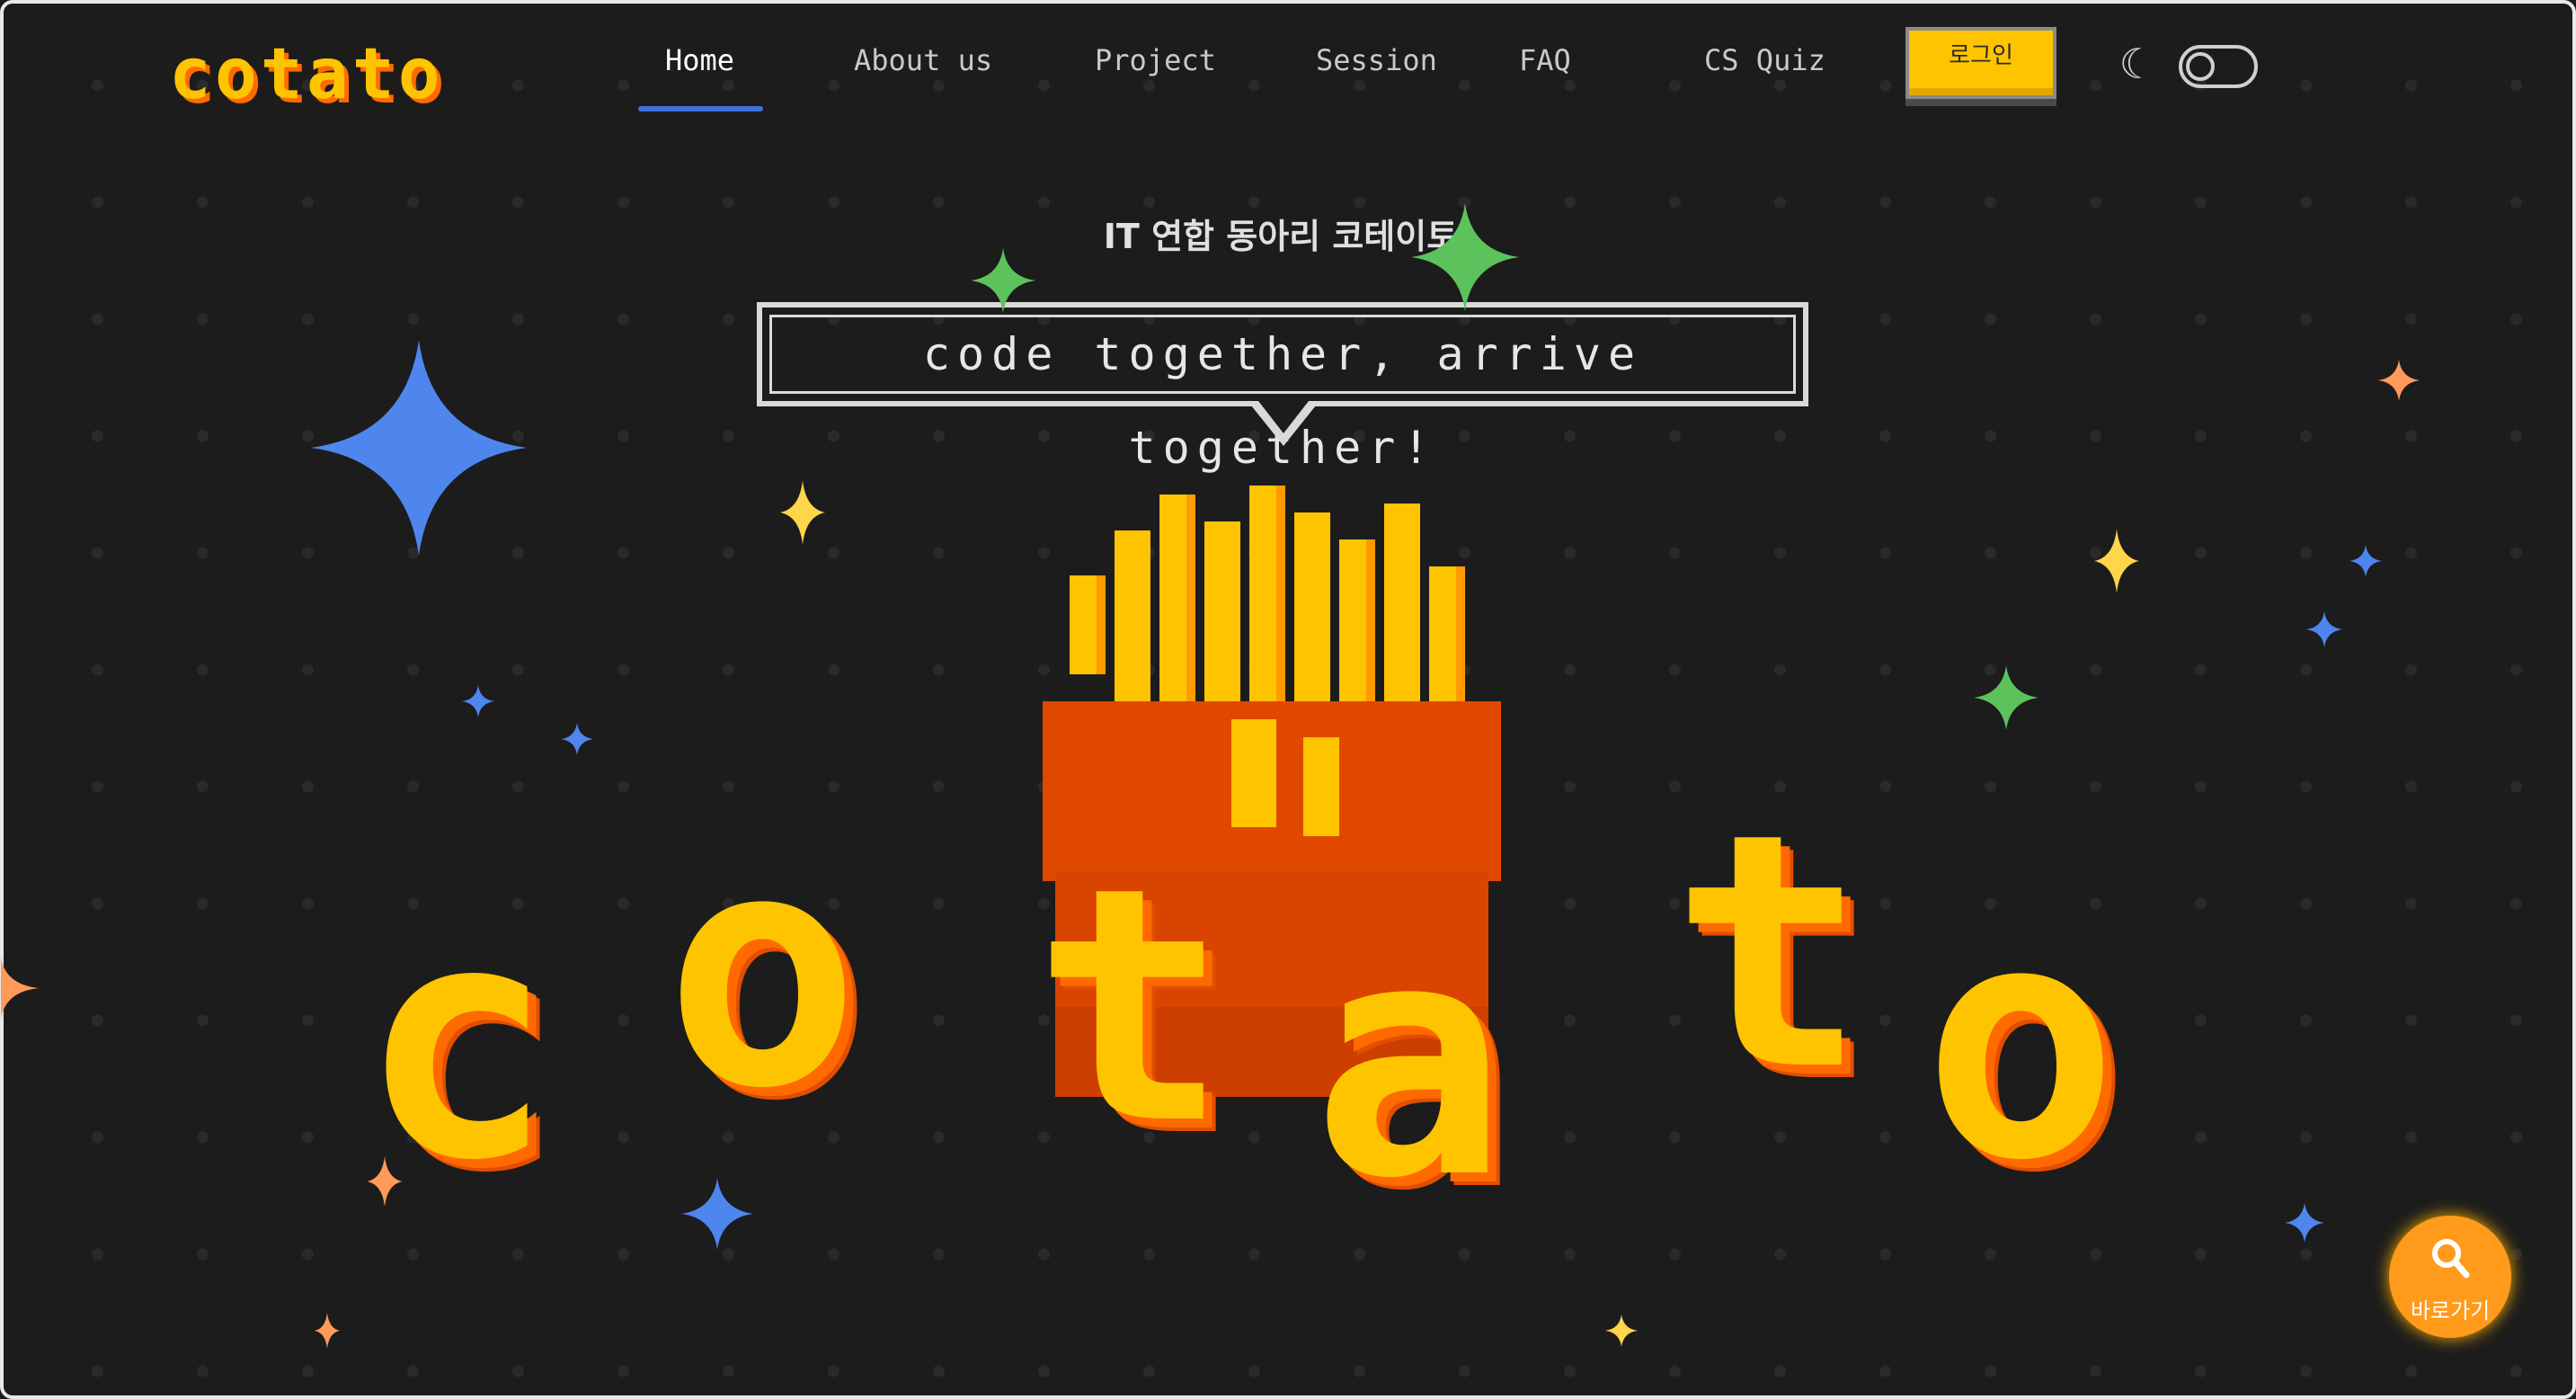 The image size is (2576, 1399). What do you see at coordinates (2451, 1259) in the screenshot?
I see `search-icon` at bounding box center [2451, 1259].